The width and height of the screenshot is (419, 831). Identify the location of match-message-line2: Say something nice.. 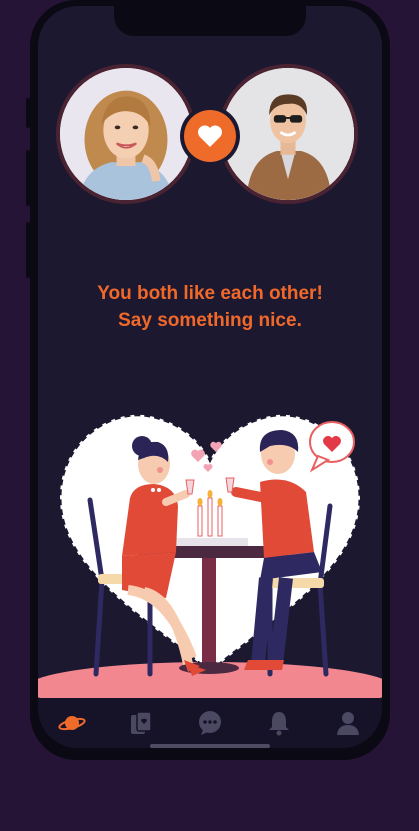
(210, 320).